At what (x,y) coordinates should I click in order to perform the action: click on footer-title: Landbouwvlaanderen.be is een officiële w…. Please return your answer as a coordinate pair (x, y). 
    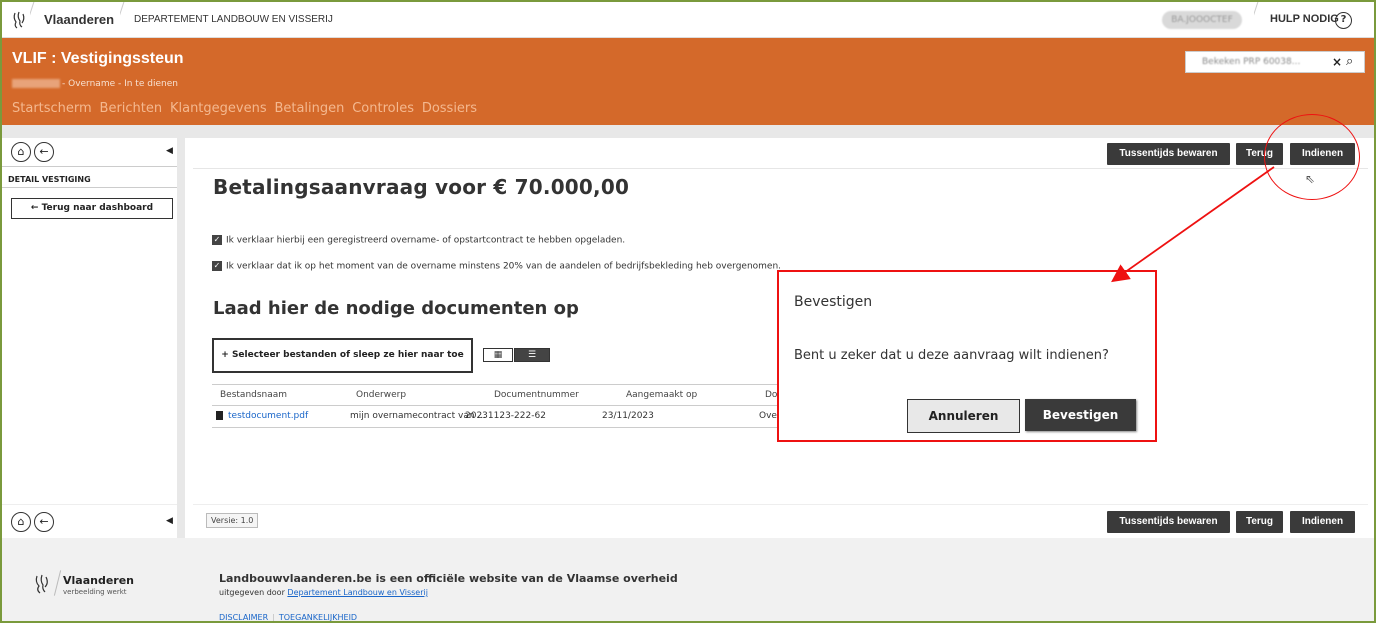
    Looking at the image, I should click on (448, 578).